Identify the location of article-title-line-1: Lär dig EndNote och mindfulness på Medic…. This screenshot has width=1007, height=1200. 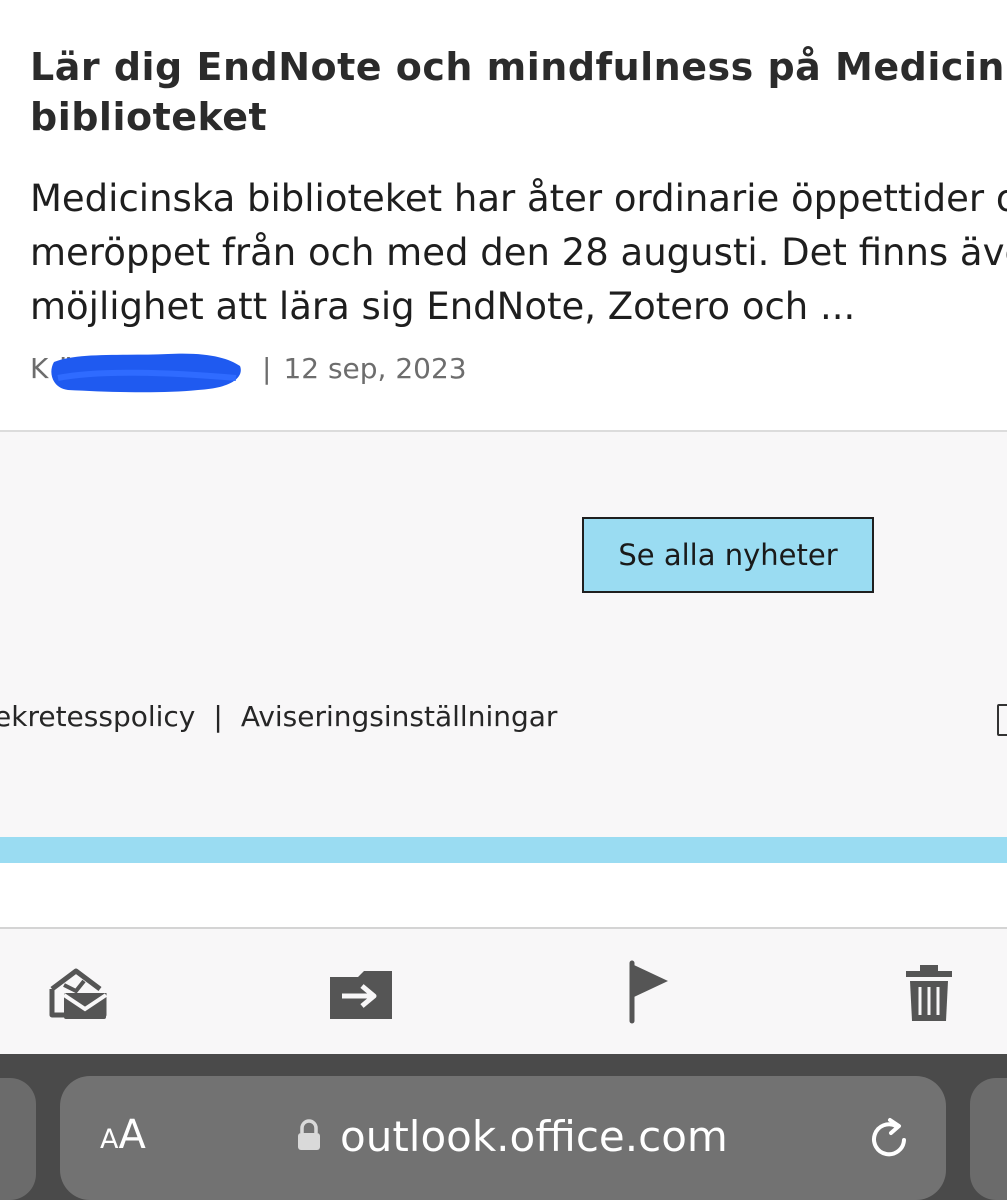
(518, 67).